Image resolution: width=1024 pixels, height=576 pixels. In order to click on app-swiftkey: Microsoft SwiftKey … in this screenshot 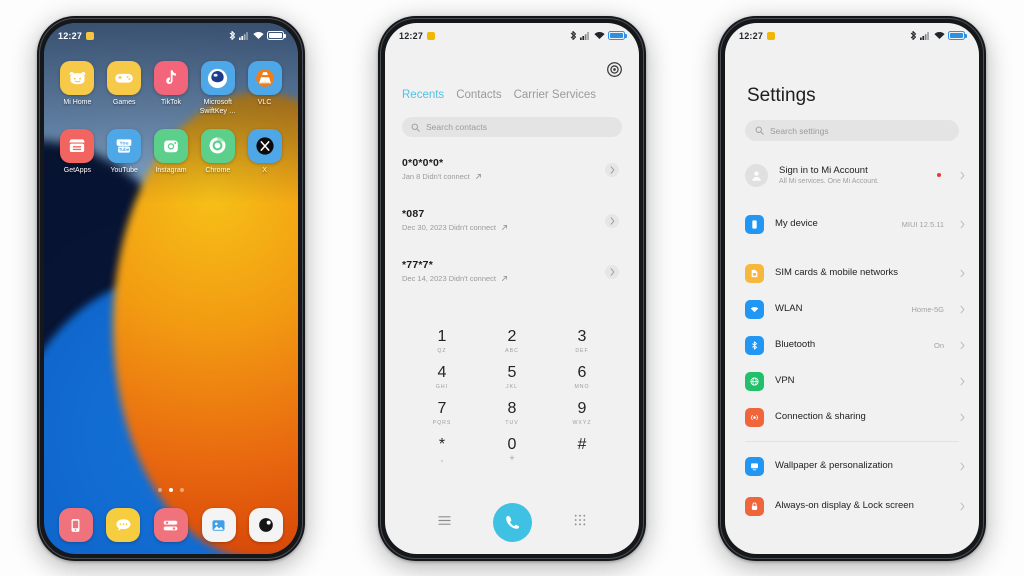, I will do `click(217, 89)`.